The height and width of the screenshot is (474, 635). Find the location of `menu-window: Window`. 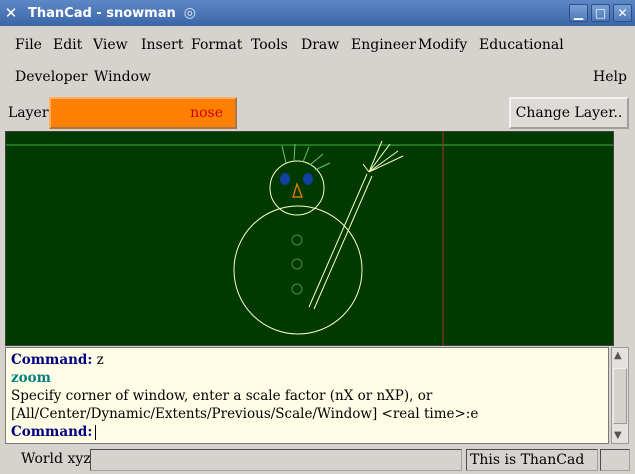

menu-window: Window is located at coordinates (122, 77).